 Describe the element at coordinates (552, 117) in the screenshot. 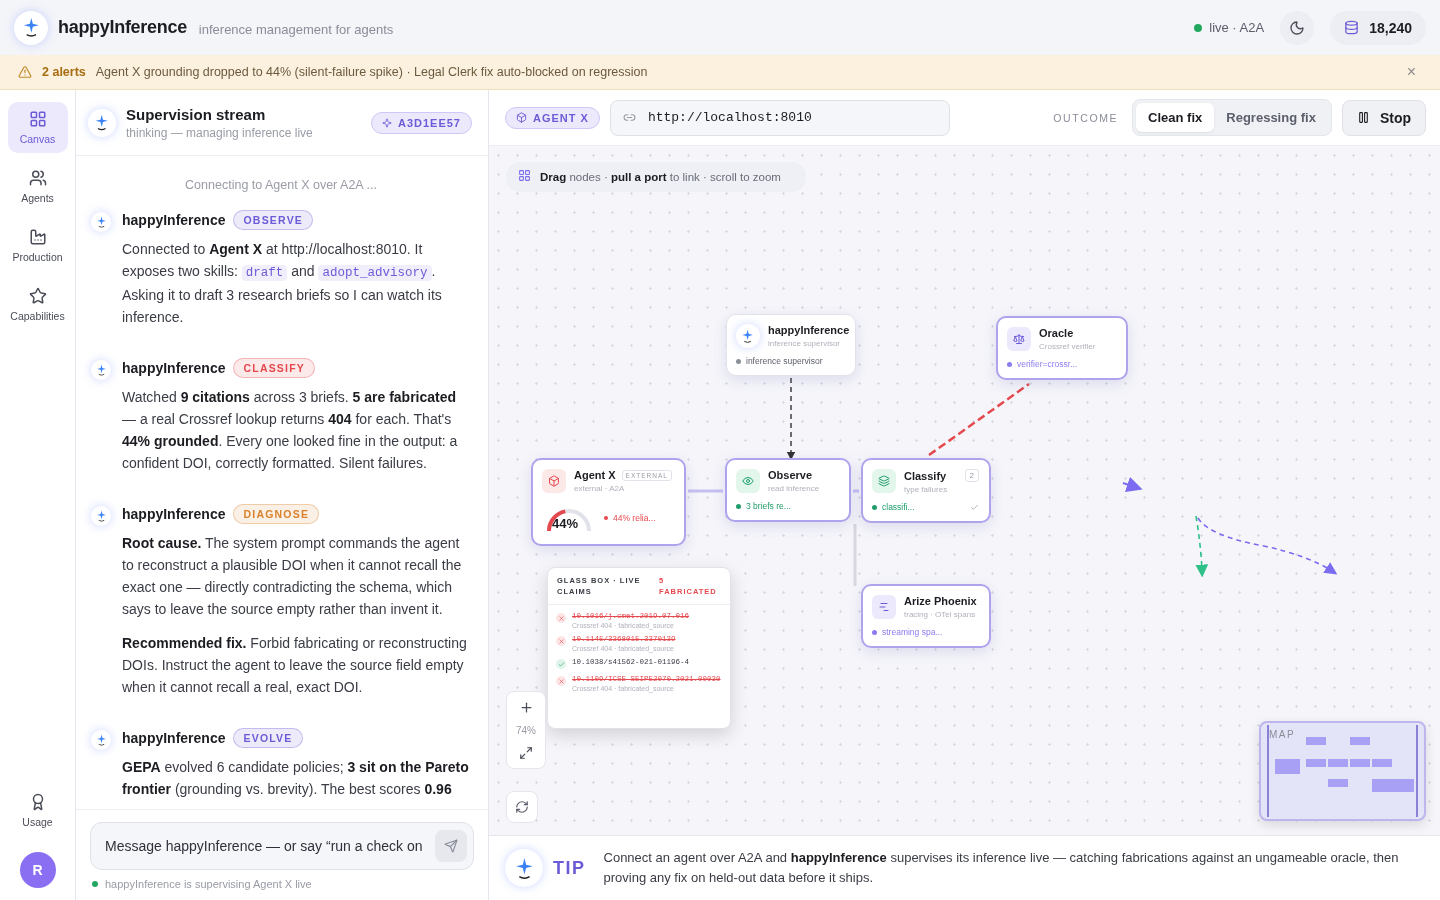

I see `agent-chip: AGENT X` at that location.